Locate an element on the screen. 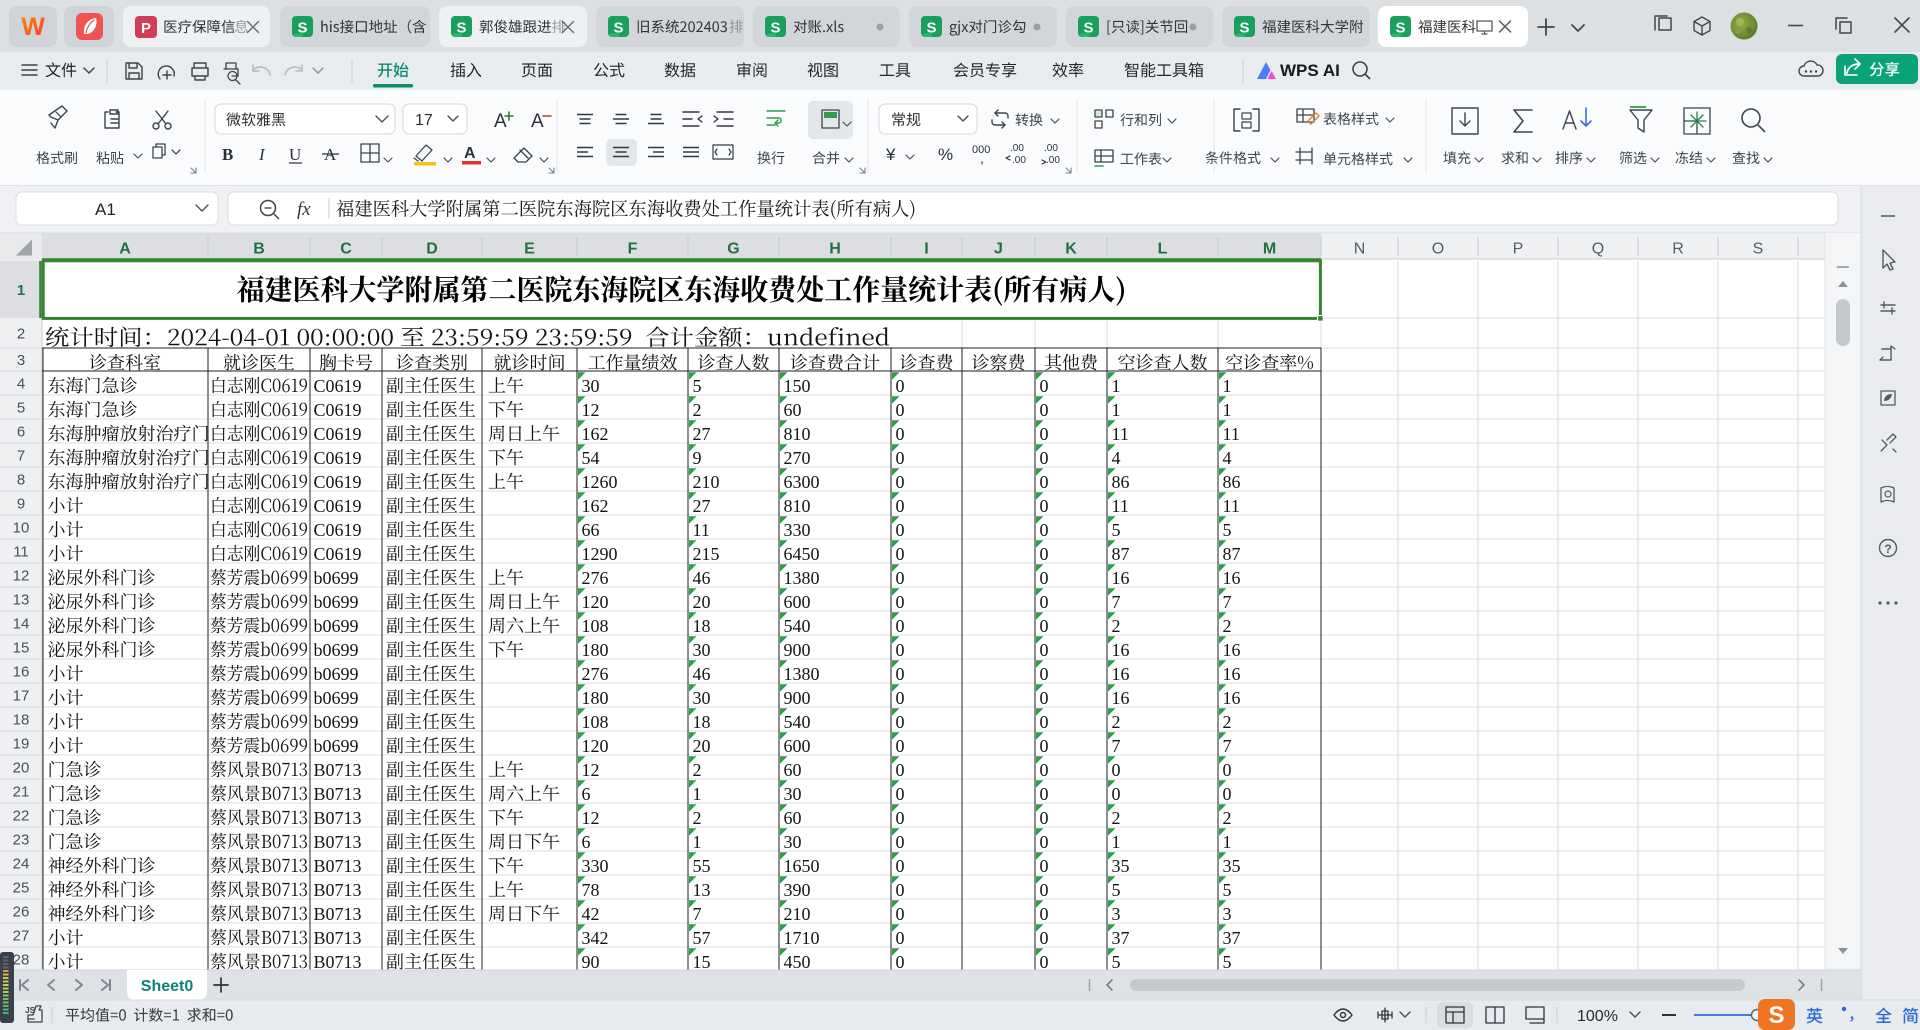 The height and width of the screenshot is (1030, 1920). svg-text: 7 is located at coordinates (21, 456).